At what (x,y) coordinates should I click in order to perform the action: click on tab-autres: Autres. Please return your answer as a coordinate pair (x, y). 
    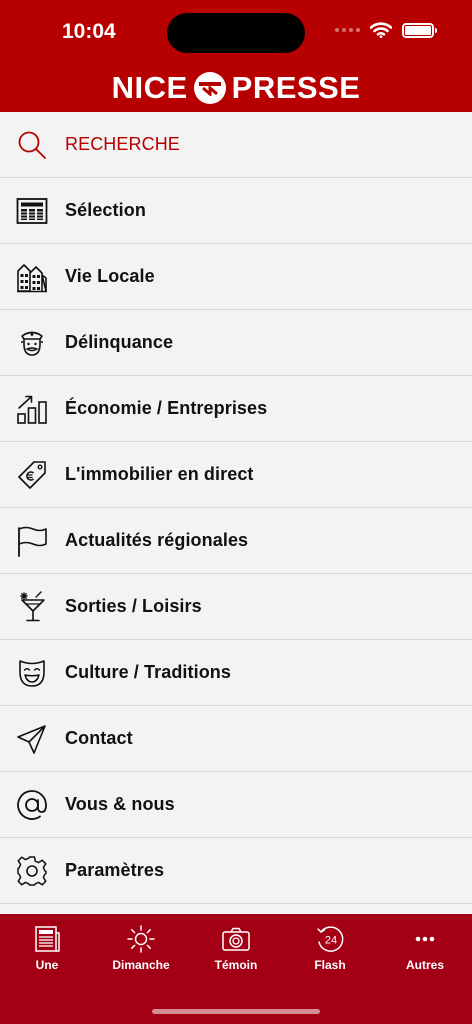
    Looking at the image, I should click on (425, 948).